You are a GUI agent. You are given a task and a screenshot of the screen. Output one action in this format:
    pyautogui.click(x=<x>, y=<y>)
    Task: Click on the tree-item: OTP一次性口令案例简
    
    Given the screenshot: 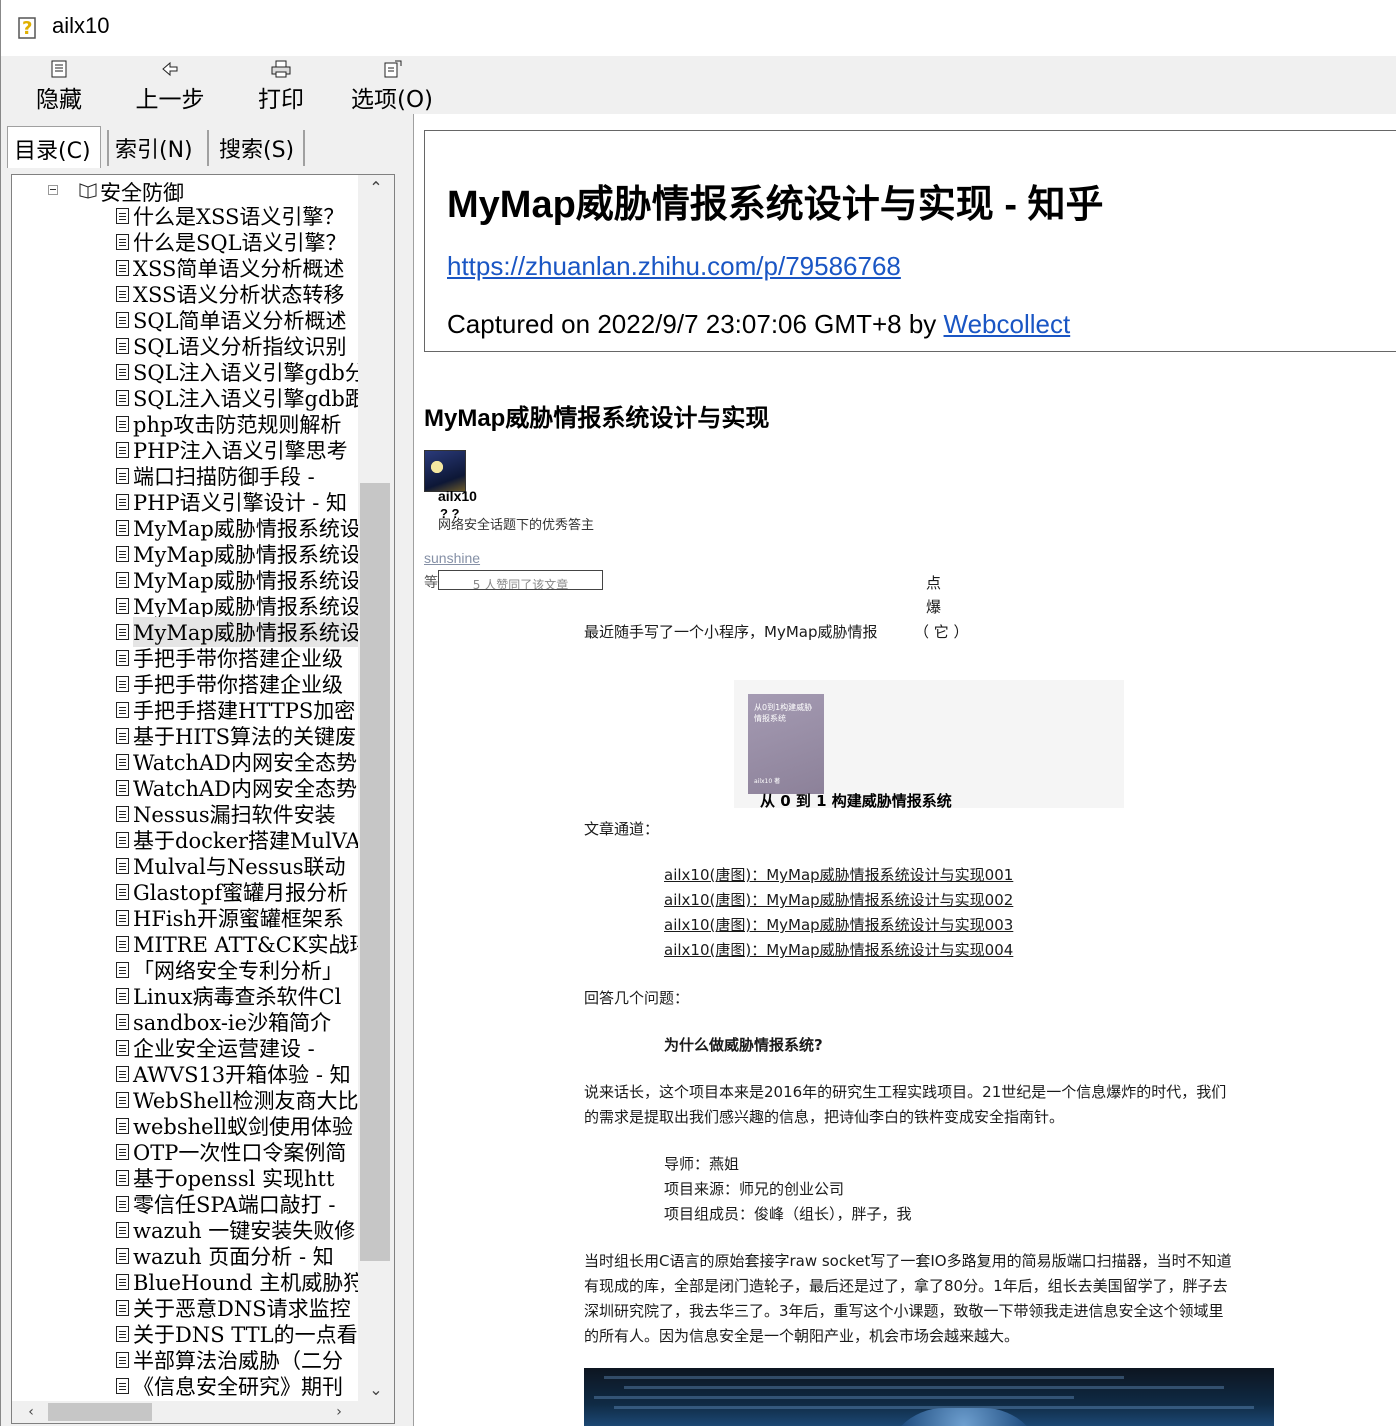 What is the action you would take?
    pyautogui.click(x=237, y=1152)
    